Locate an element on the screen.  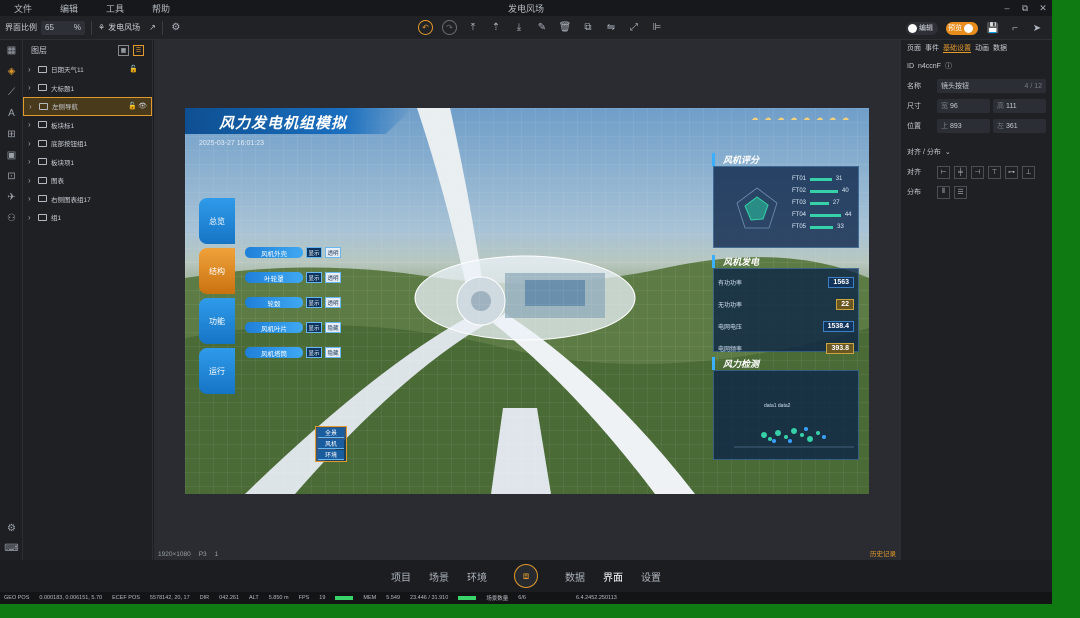
components-icon: ▦ is located at coordinates (11, 50).